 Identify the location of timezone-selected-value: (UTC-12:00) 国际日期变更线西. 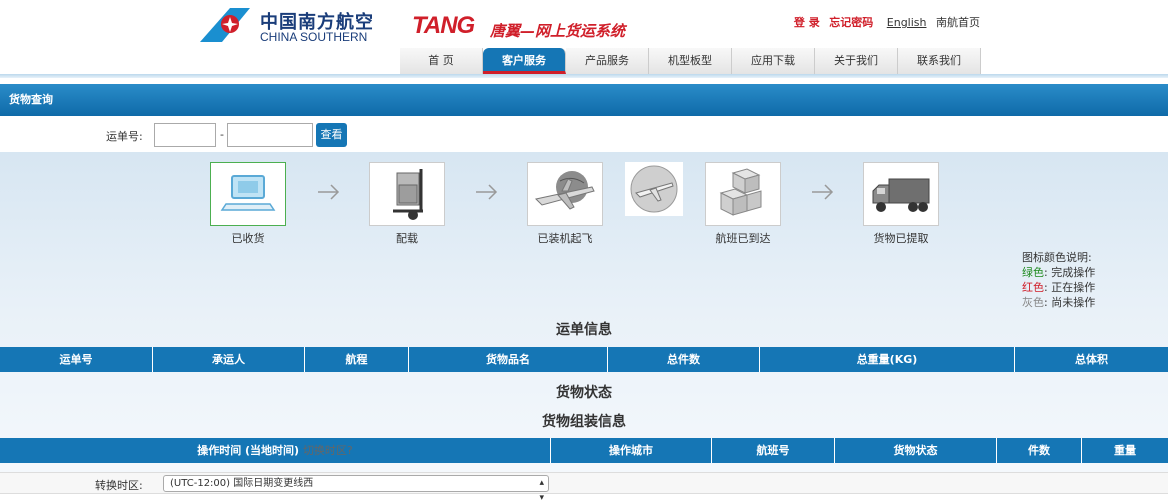
(242, 483).